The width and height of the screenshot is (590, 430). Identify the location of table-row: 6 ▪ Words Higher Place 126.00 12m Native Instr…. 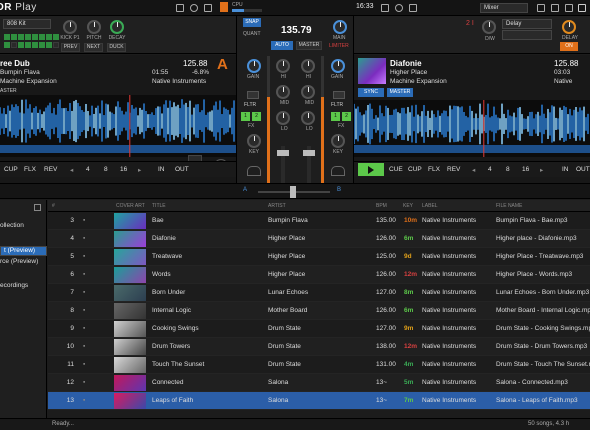
(319, 275).